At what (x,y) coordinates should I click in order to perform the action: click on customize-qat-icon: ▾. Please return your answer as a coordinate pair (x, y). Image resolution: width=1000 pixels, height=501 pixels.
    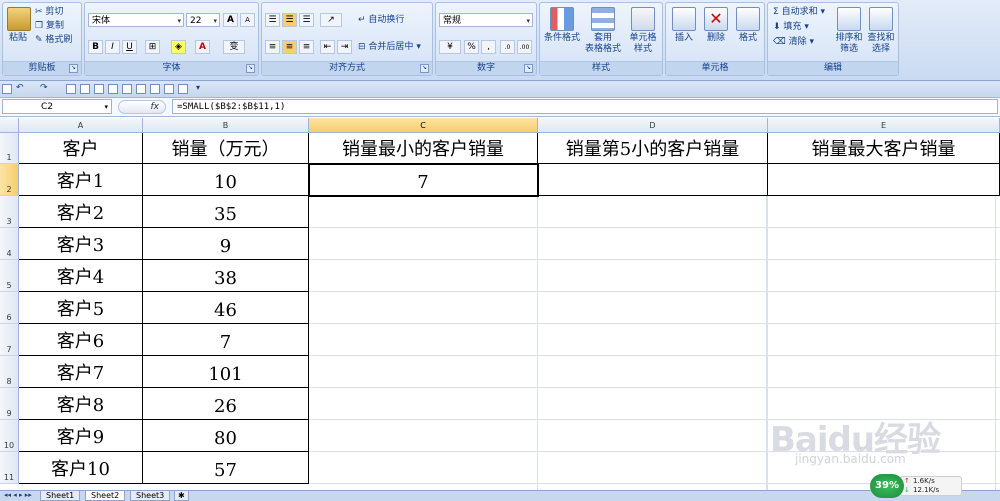
    Looking at the image, I should click on (201, 89).